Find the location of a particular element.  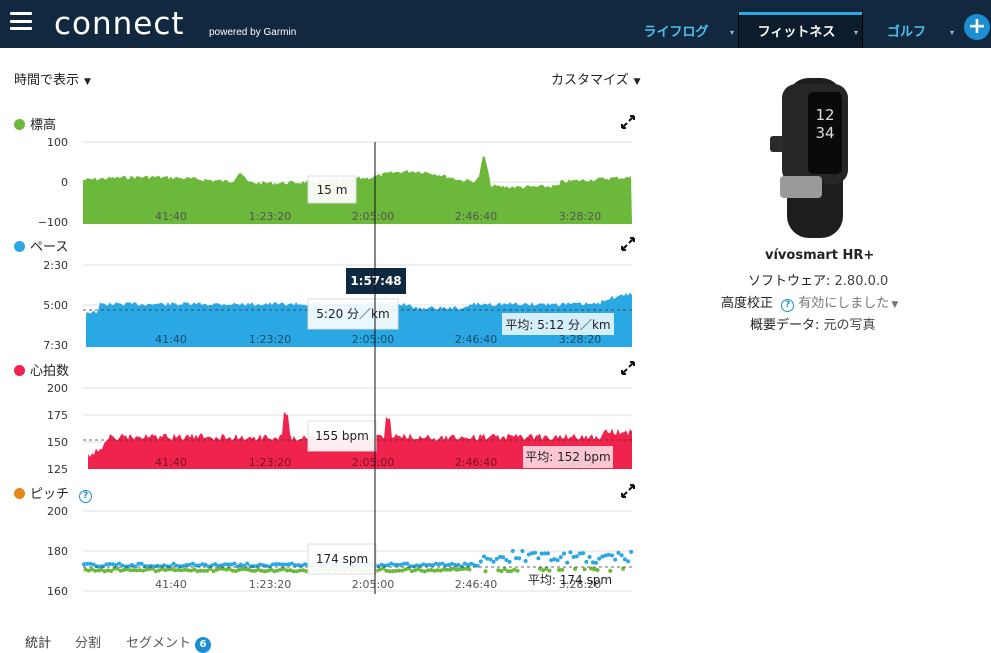

device-button is located at coordinates (777, 144).